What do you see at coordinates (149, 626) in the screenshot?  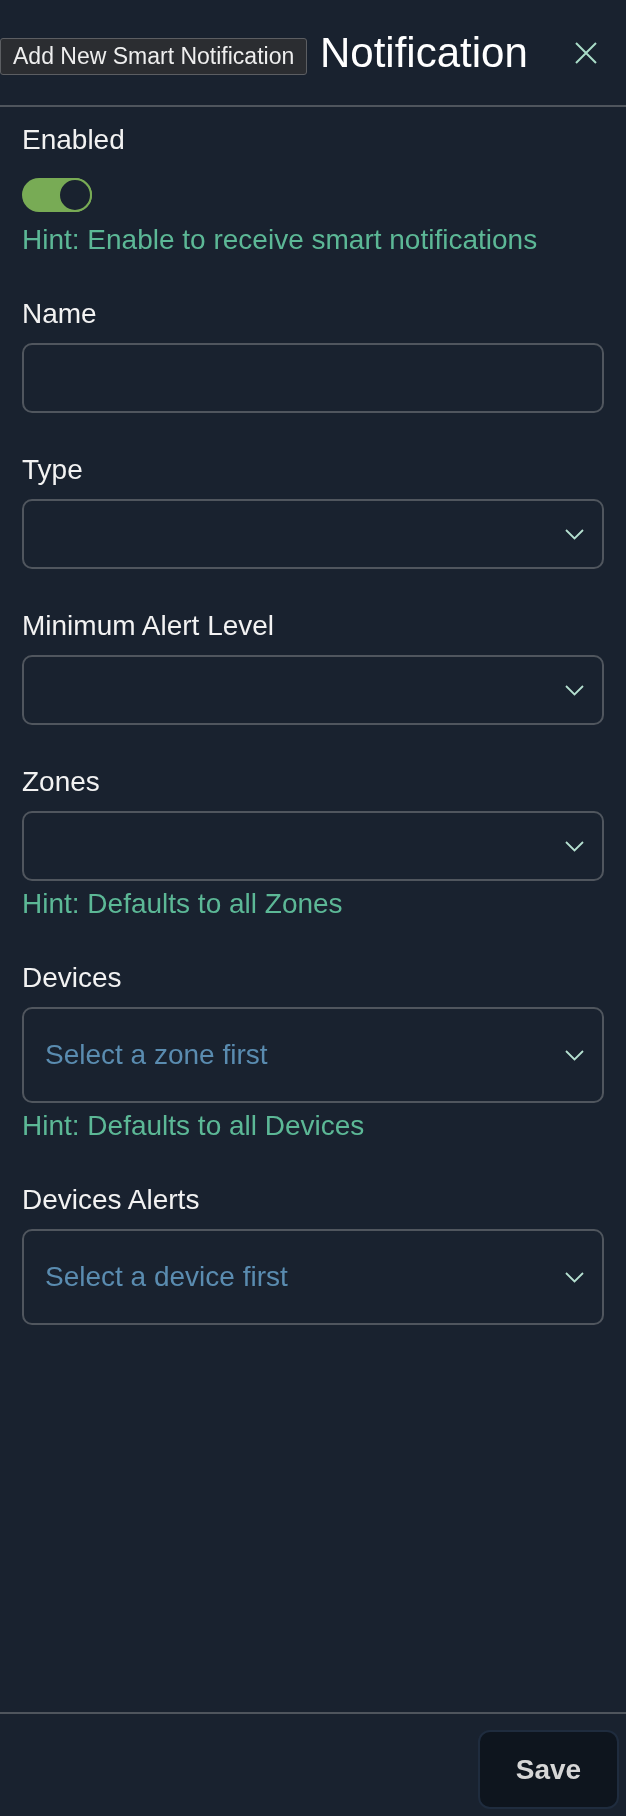 I see `field-label: Minimum Alert Level` at bounding box center [149, 626].